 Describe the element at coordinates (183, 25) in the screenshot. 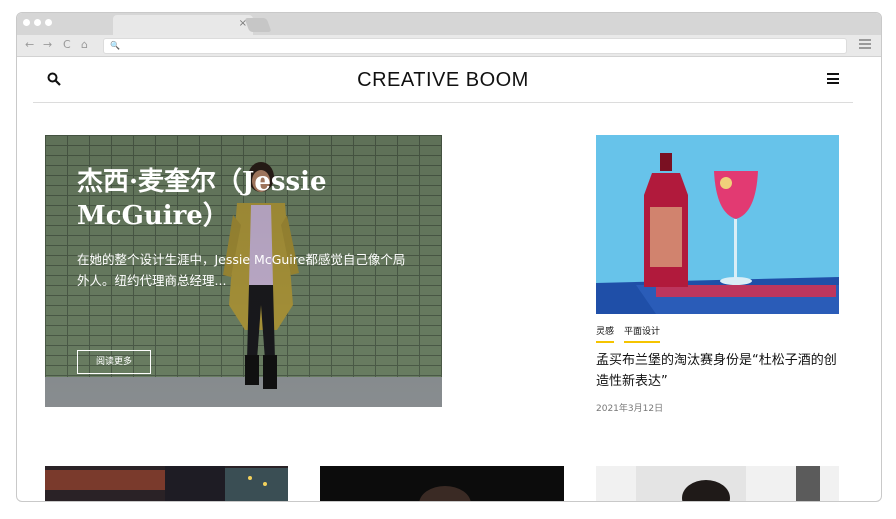

I see `active-tab: ×` at that location.